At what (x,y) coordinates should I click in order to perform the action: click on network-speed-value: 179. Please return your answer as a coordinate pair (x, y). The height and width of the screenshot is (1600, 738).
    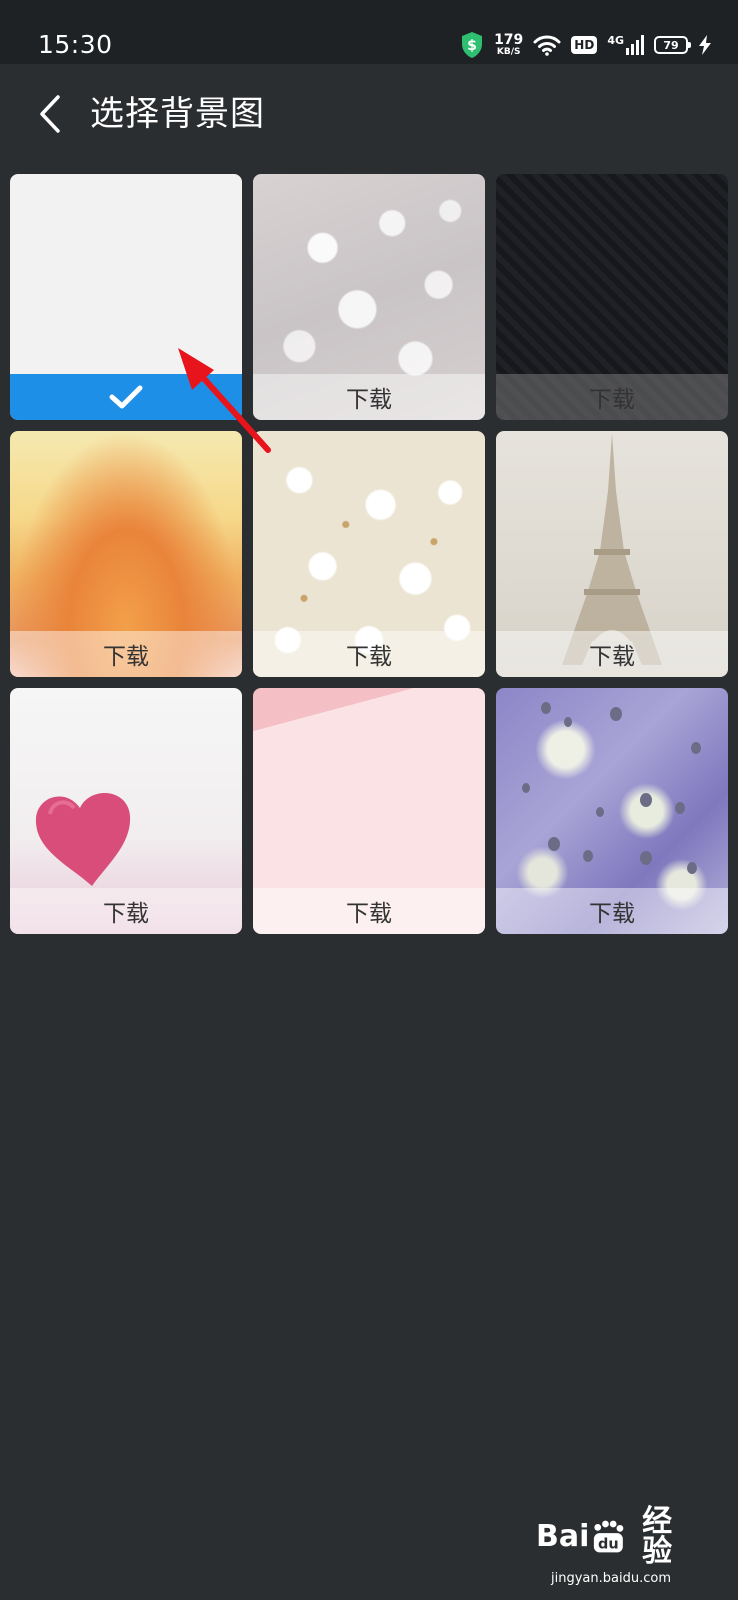
    Looking at the image, I should click on (509, 40).